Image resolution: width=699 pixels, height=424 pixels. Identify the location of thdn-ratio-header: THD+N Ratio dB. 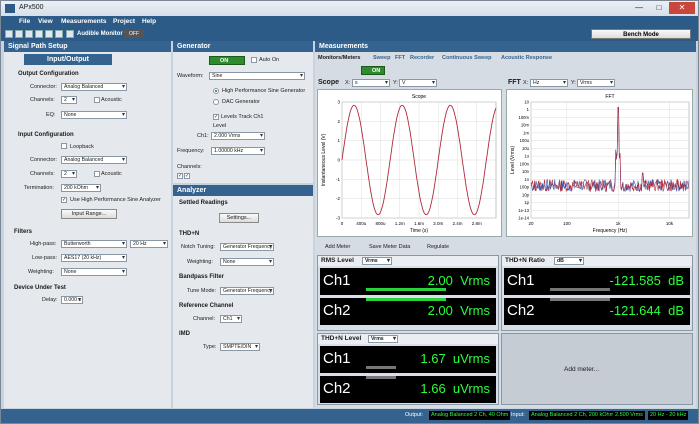
(597, 261).